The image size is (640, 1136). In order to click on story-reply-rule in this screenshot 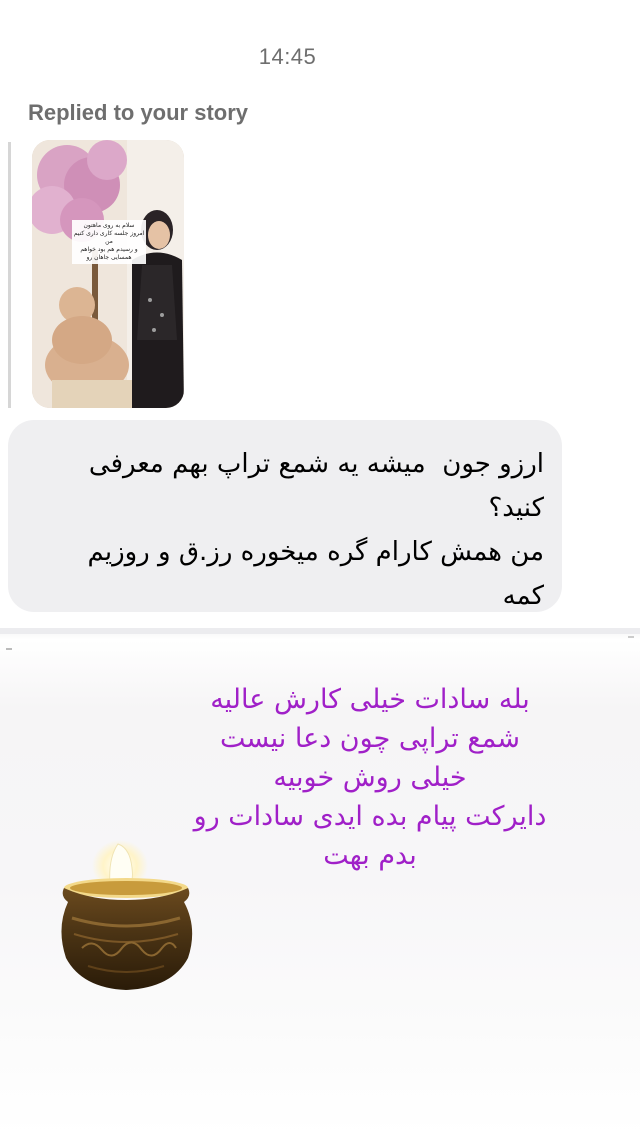, I will do `click(9, 275)`.